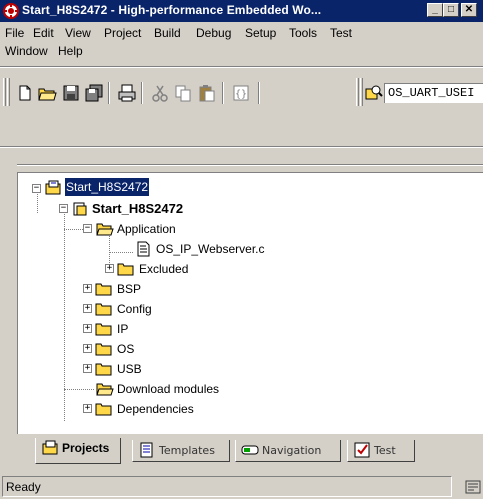 This screenshot has width=483, height=499. Describe the element at coordinates (107, 187) in the screenshot. I see `tree-root-label: Start_H8S2472` at that location.